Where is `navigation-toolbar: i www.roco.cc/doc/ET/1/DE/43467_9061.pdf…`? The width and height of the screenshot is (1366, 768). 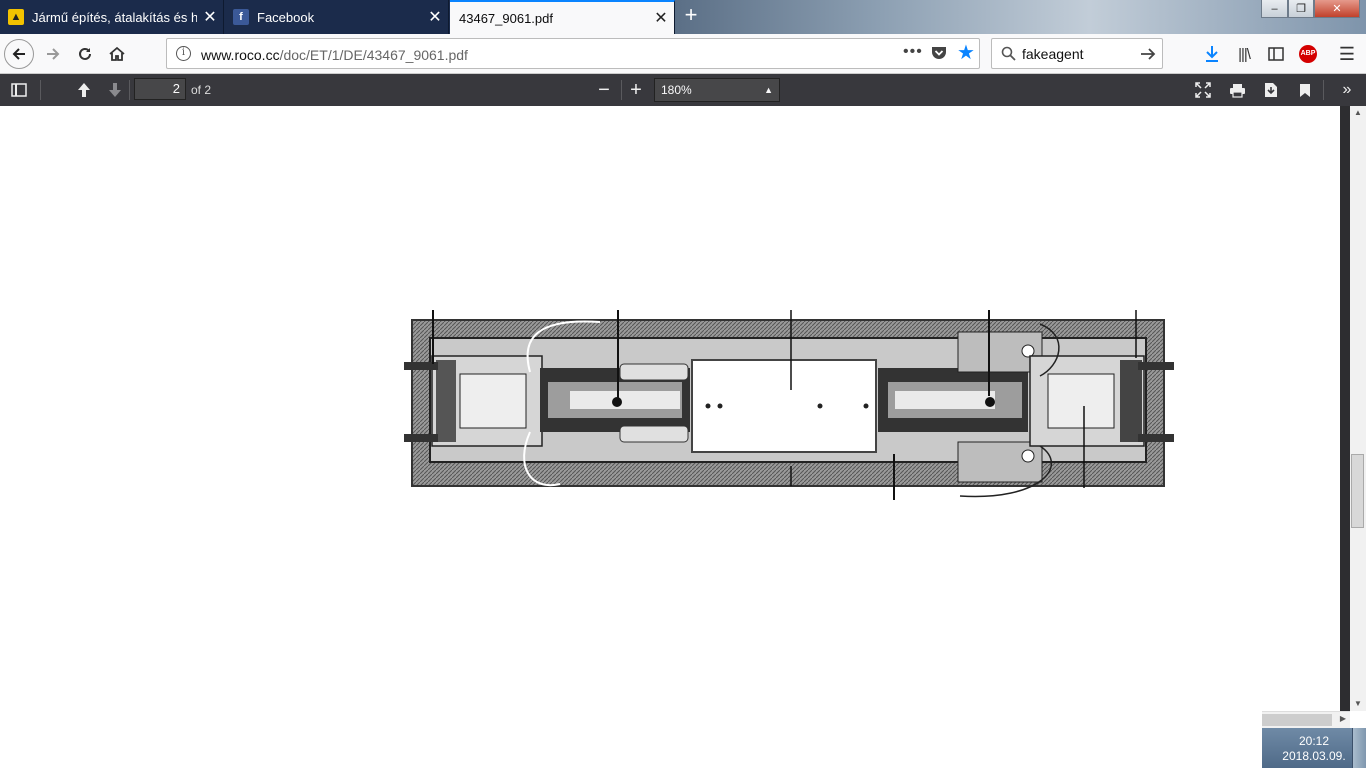 navigation-toolbar: i www.roco.cc/doc/ET/1/DE/43467_9061.pdf… is located at coordinates (683, 54).